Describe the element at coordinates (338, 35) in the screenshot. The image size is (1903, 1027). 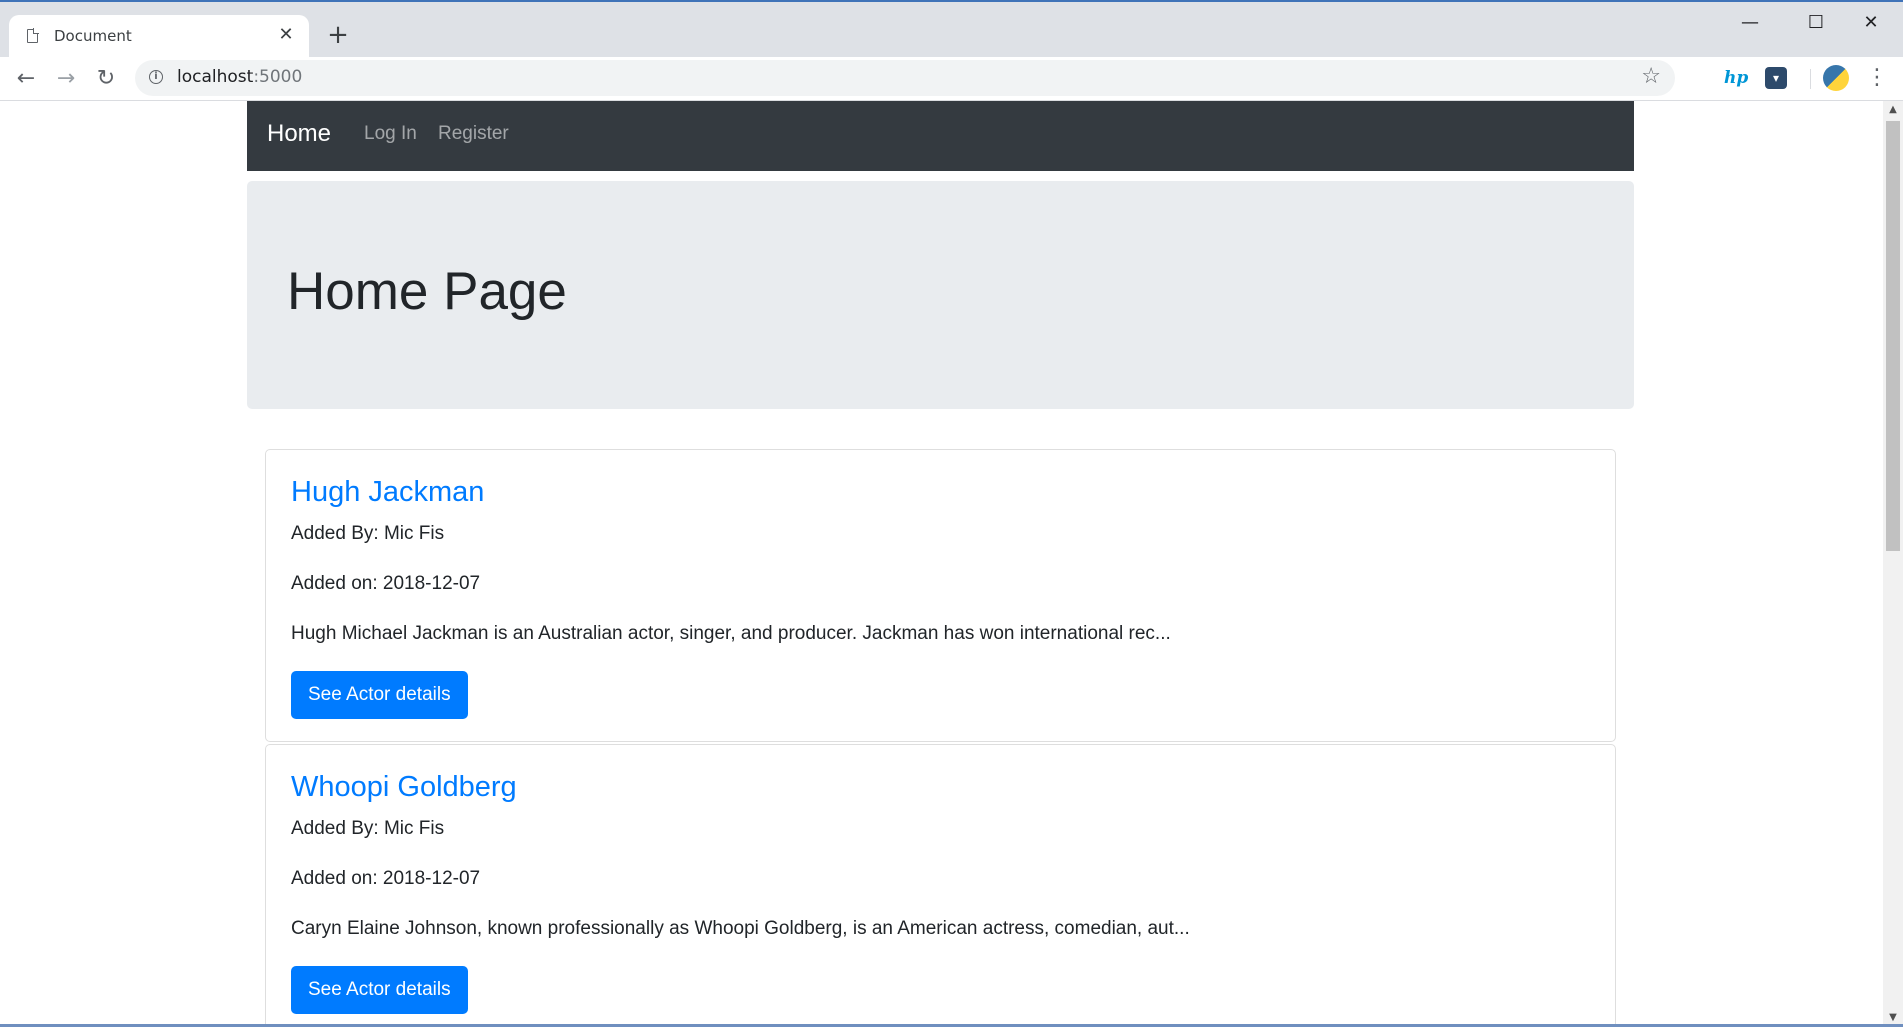
I see `new-tab-button: +` at that location.